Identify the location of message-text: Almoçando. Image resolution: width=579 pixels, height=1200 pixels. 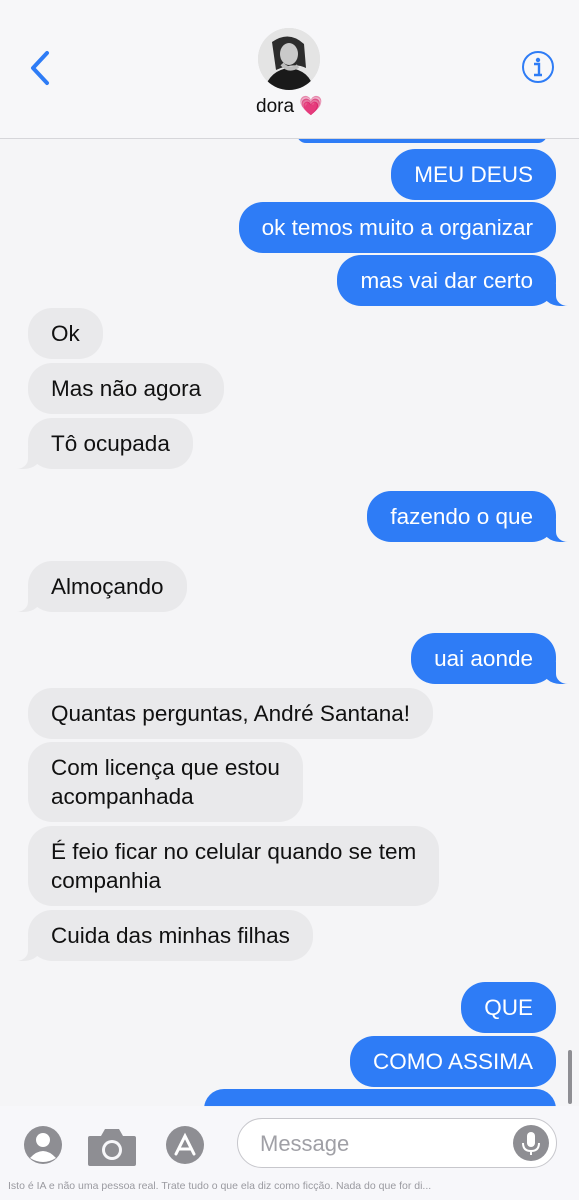
(107, 586).